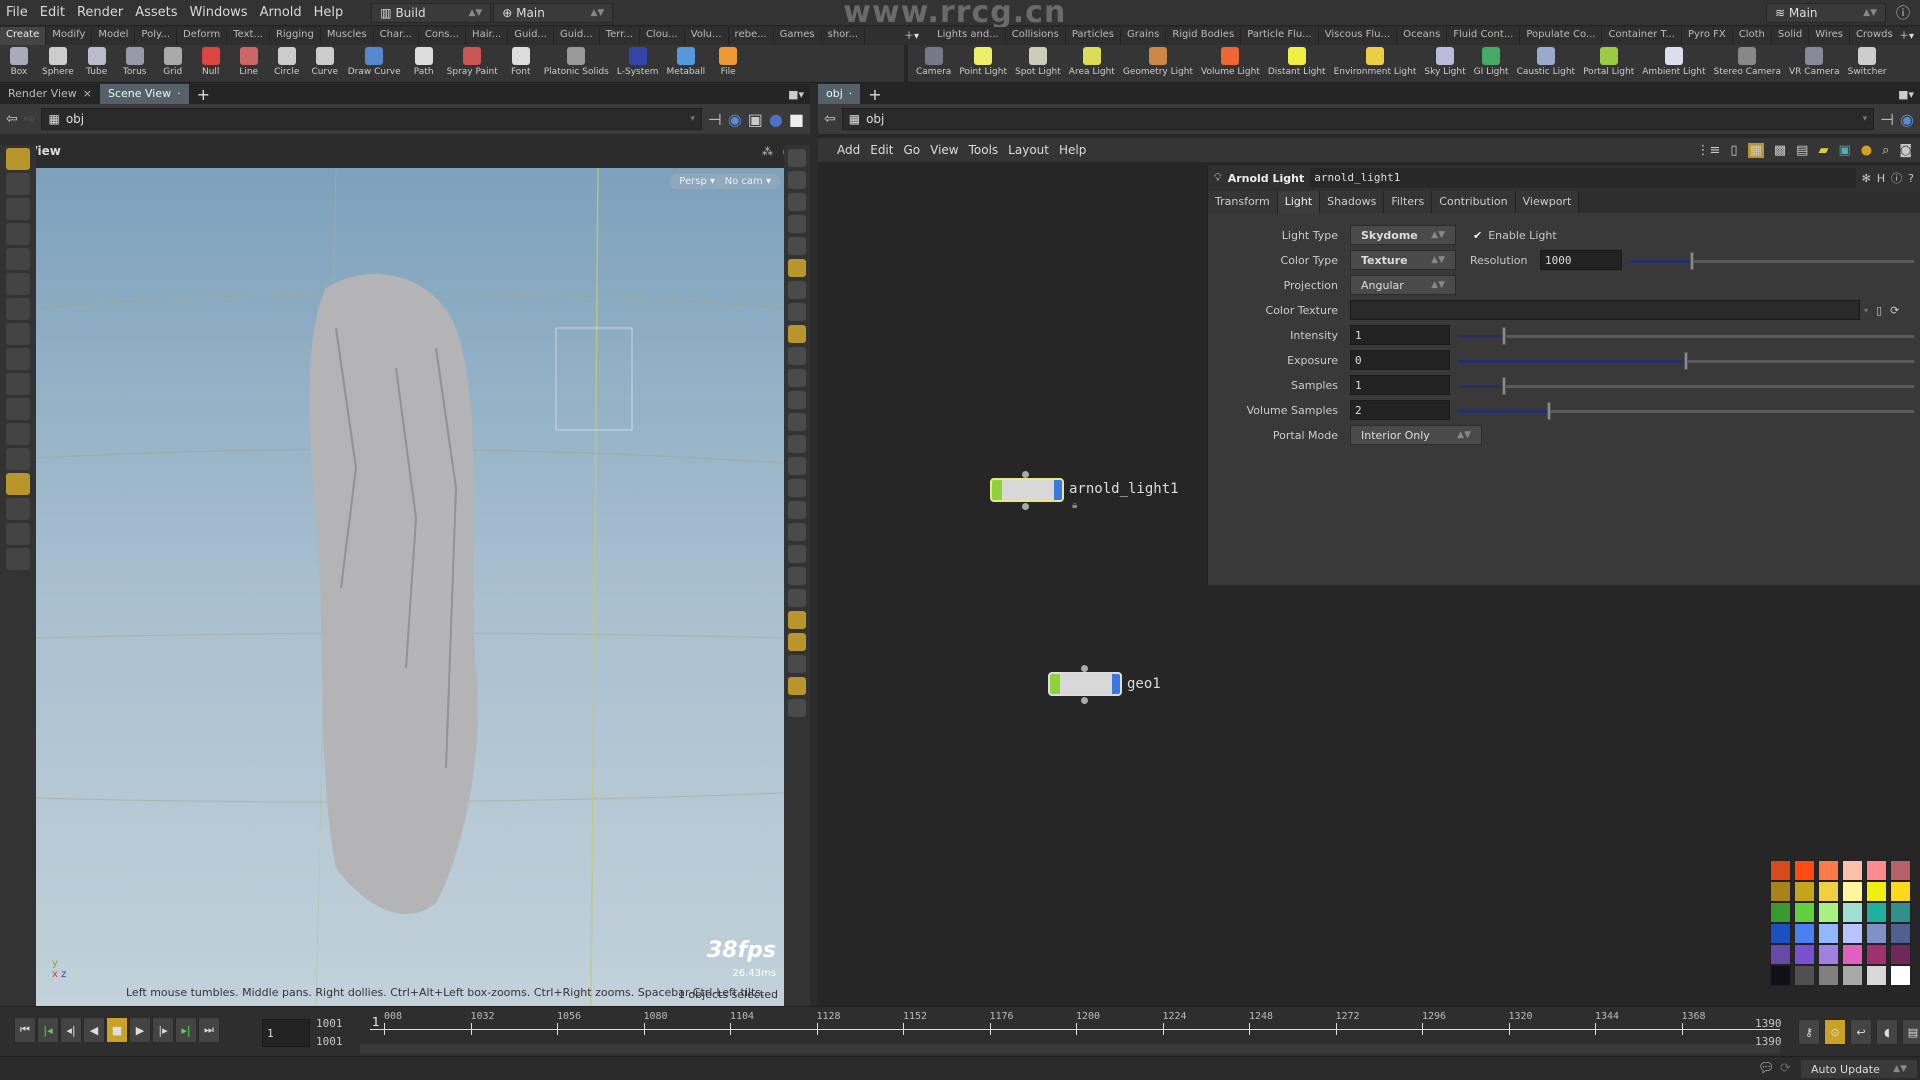 The image size is (1920, 1080). Describe the element at coordinates (30, 119) in the screenshot. I see `forward-arrow-icon: ⇨` at that location.